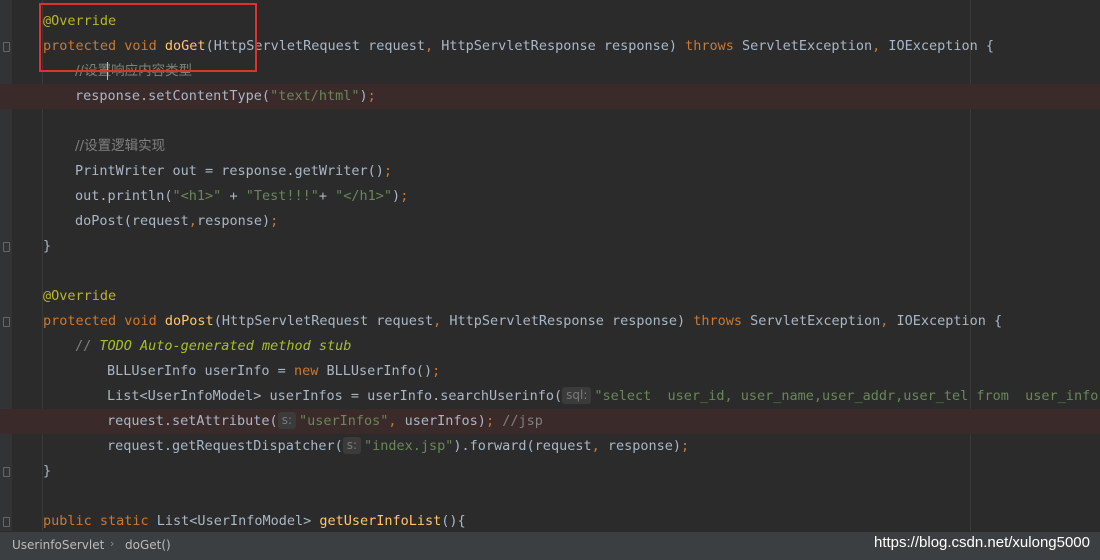 The width and height of the screenshot is (1100, 560). What do you see at coordinates (225, 446) in the screenshot?
I see `code-text: request.getRequestDispatcher(` at bounding box center [225, 446].